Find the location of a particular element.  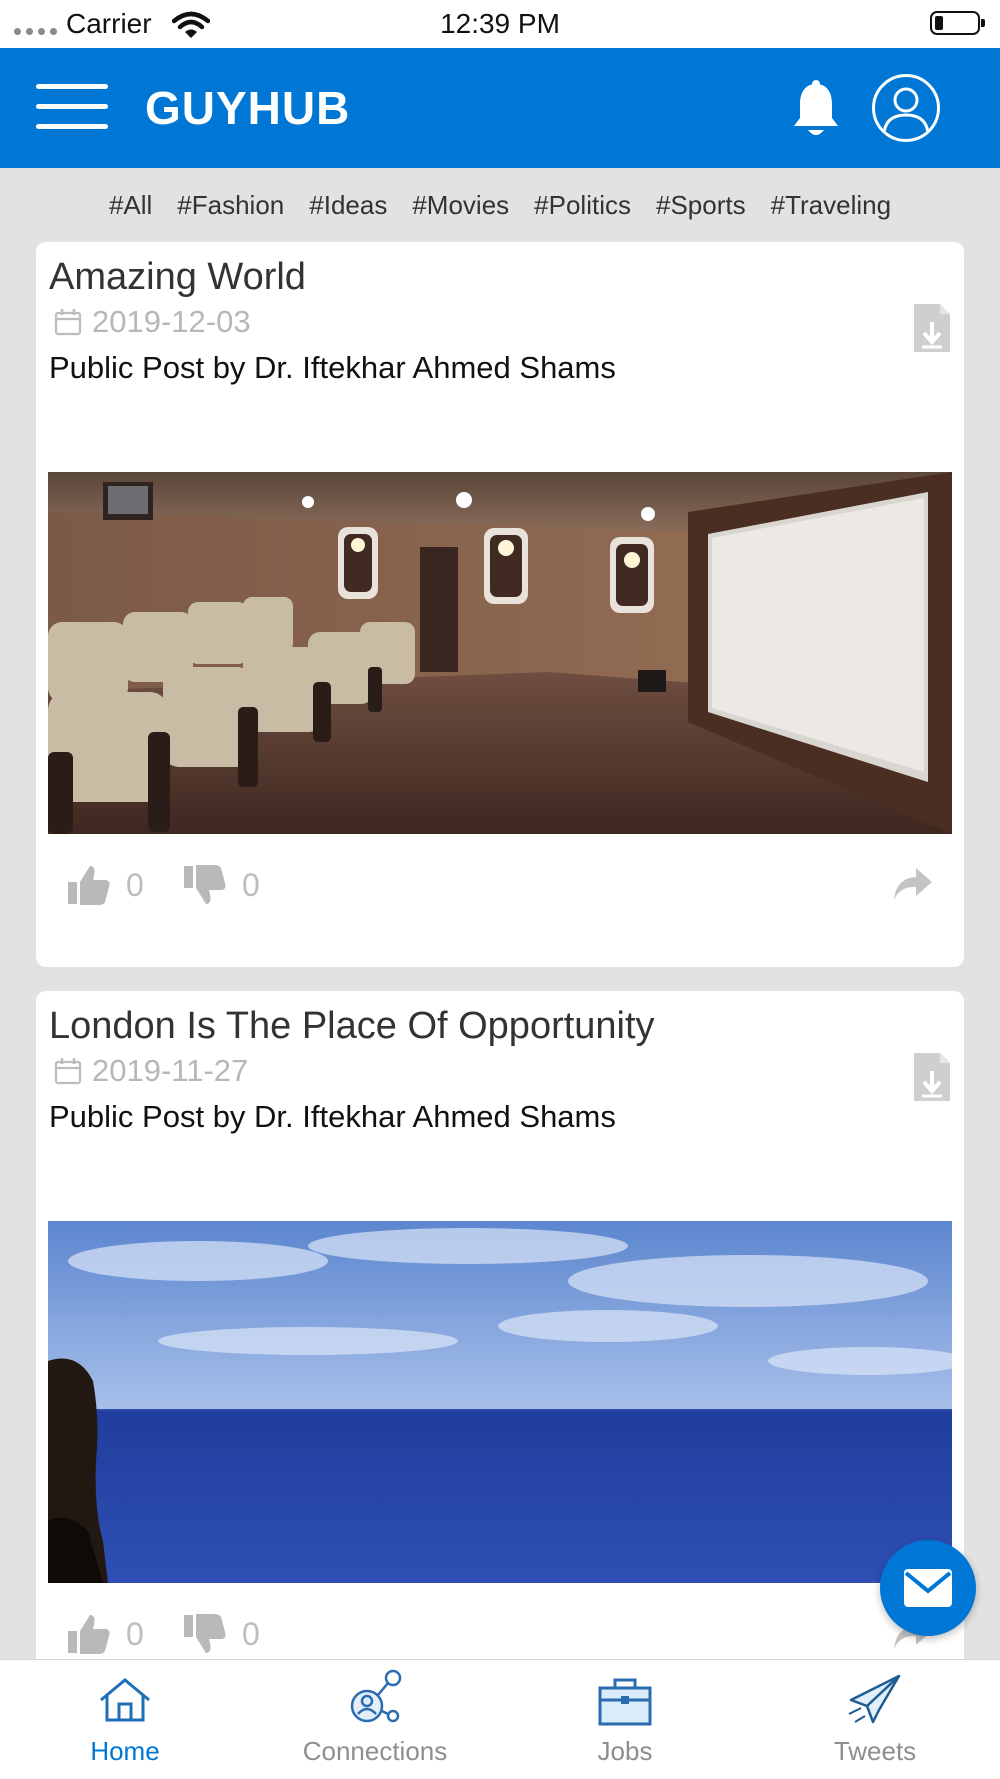

tag-sports: #Sports is located at coordinates (701, 205).